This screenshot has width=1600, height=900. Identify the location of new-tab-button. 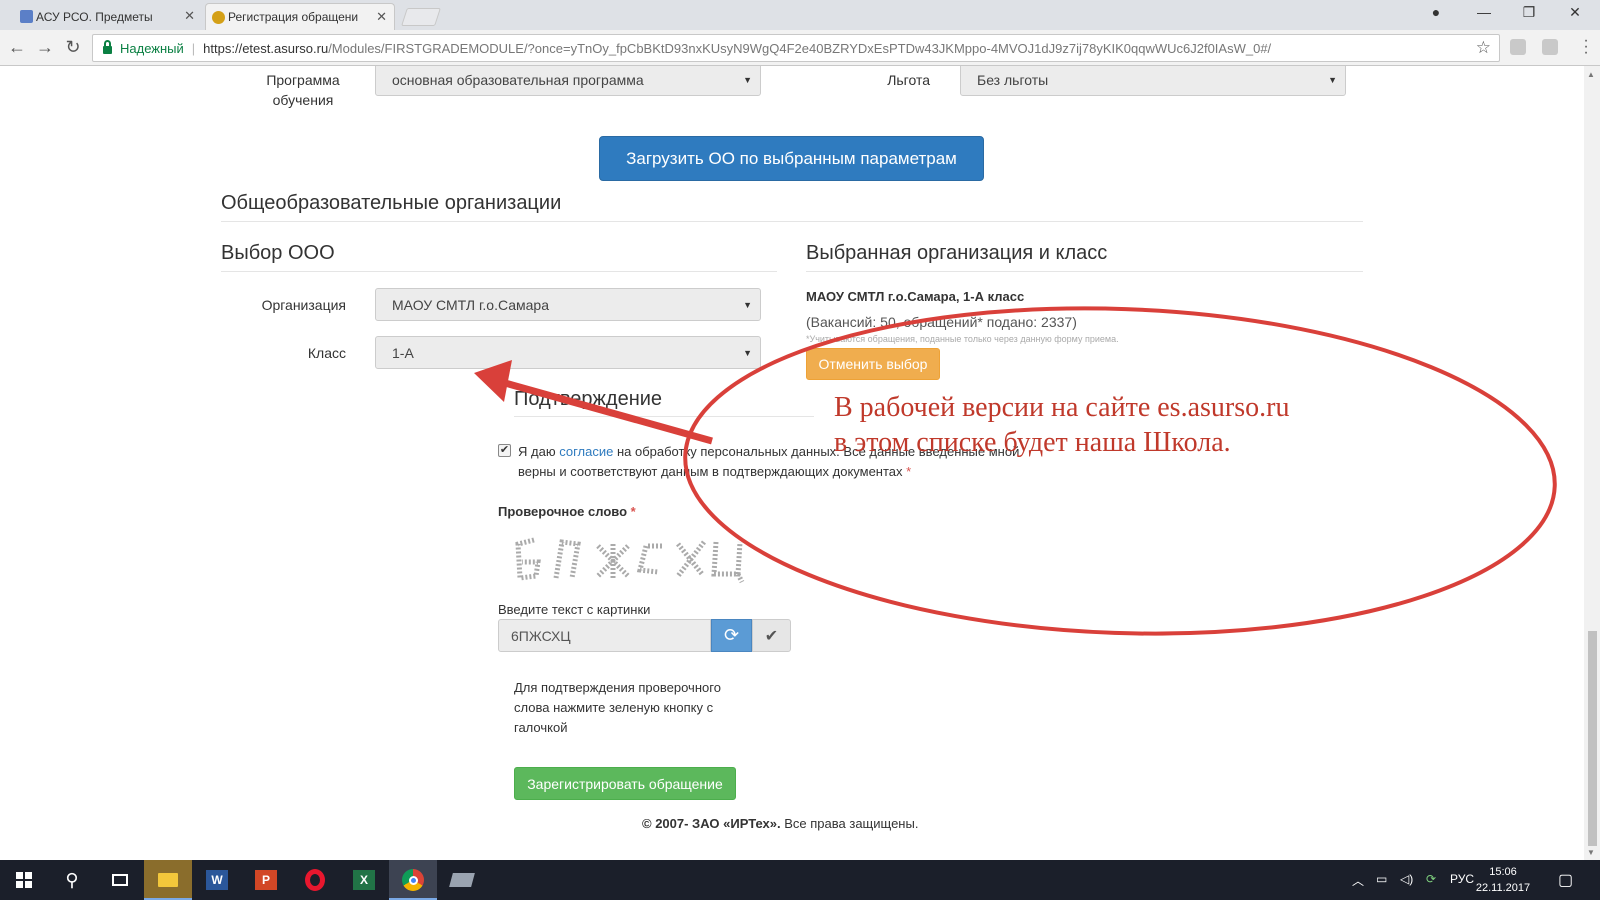
(421, 17).